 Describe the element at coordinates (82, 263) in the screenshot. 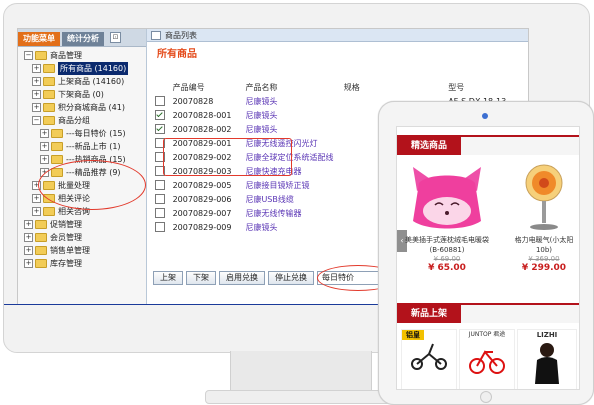

I see `tree-node: + 库存管理` at that location.